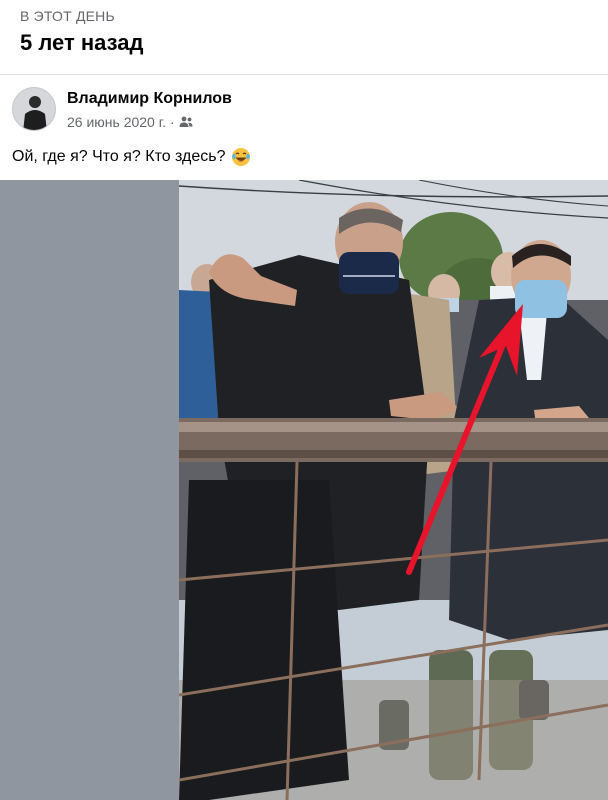 This screenshot has width=608, height=800. I want to click on post-date: 26 июнь 2020 г., so click(116, 122).